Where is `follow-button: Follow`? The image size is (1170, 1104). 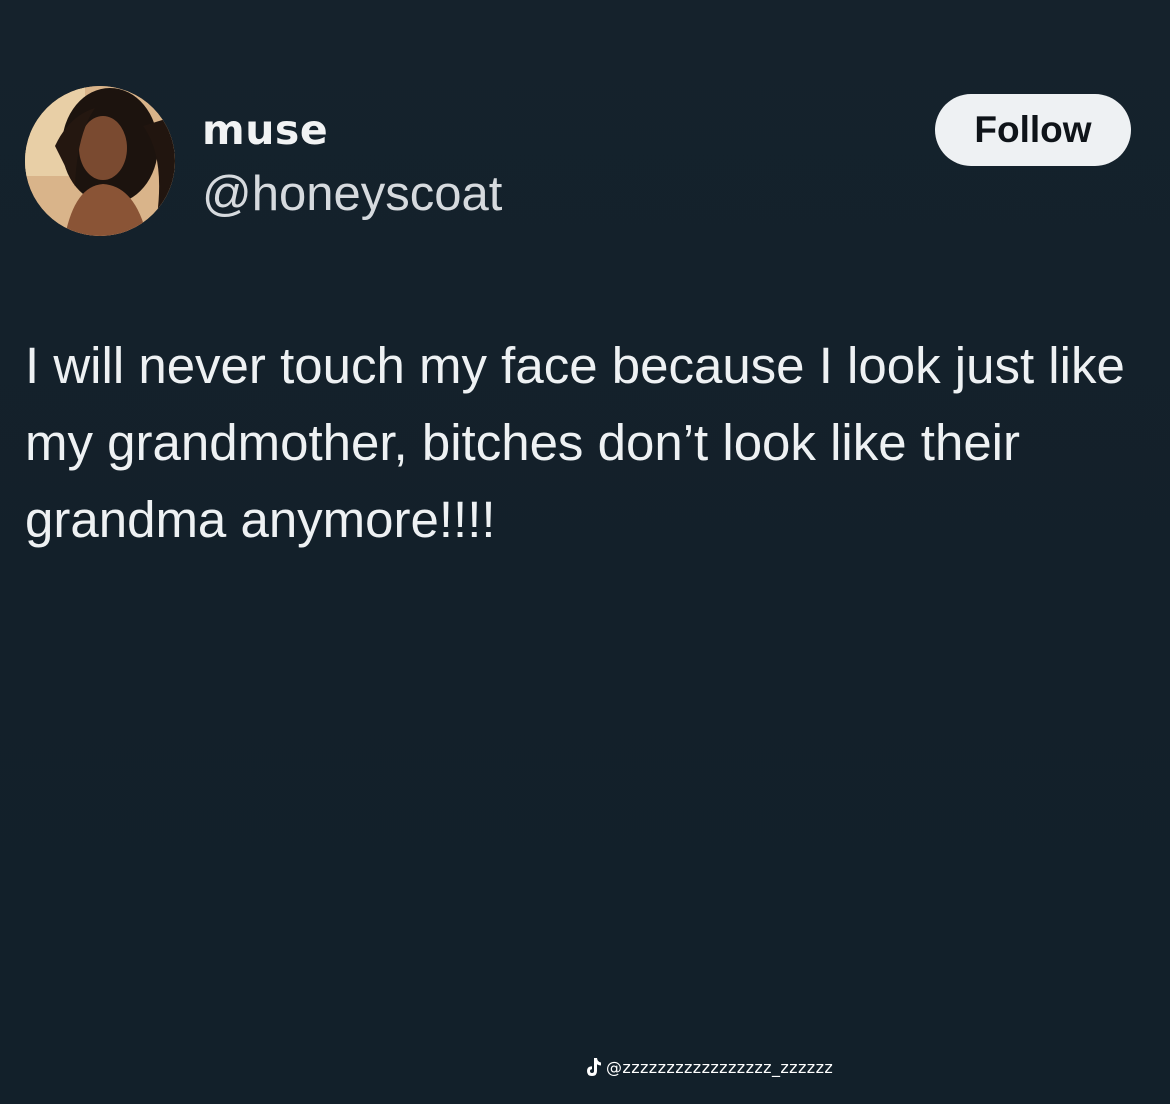
follow-button: Follow is located at coordinates (1033, 130).